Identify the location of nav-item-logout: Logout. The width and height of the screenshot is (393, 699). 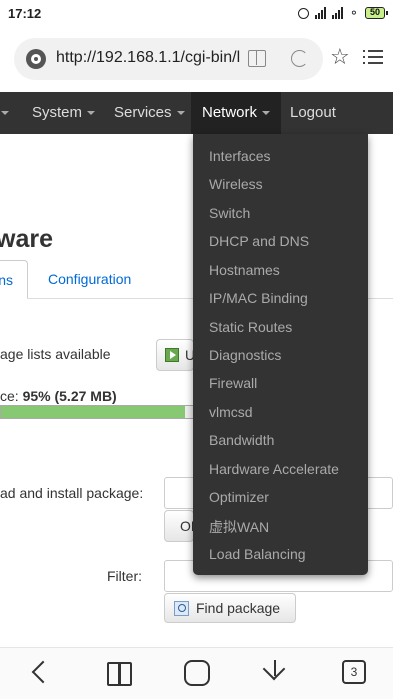
(313, 113).